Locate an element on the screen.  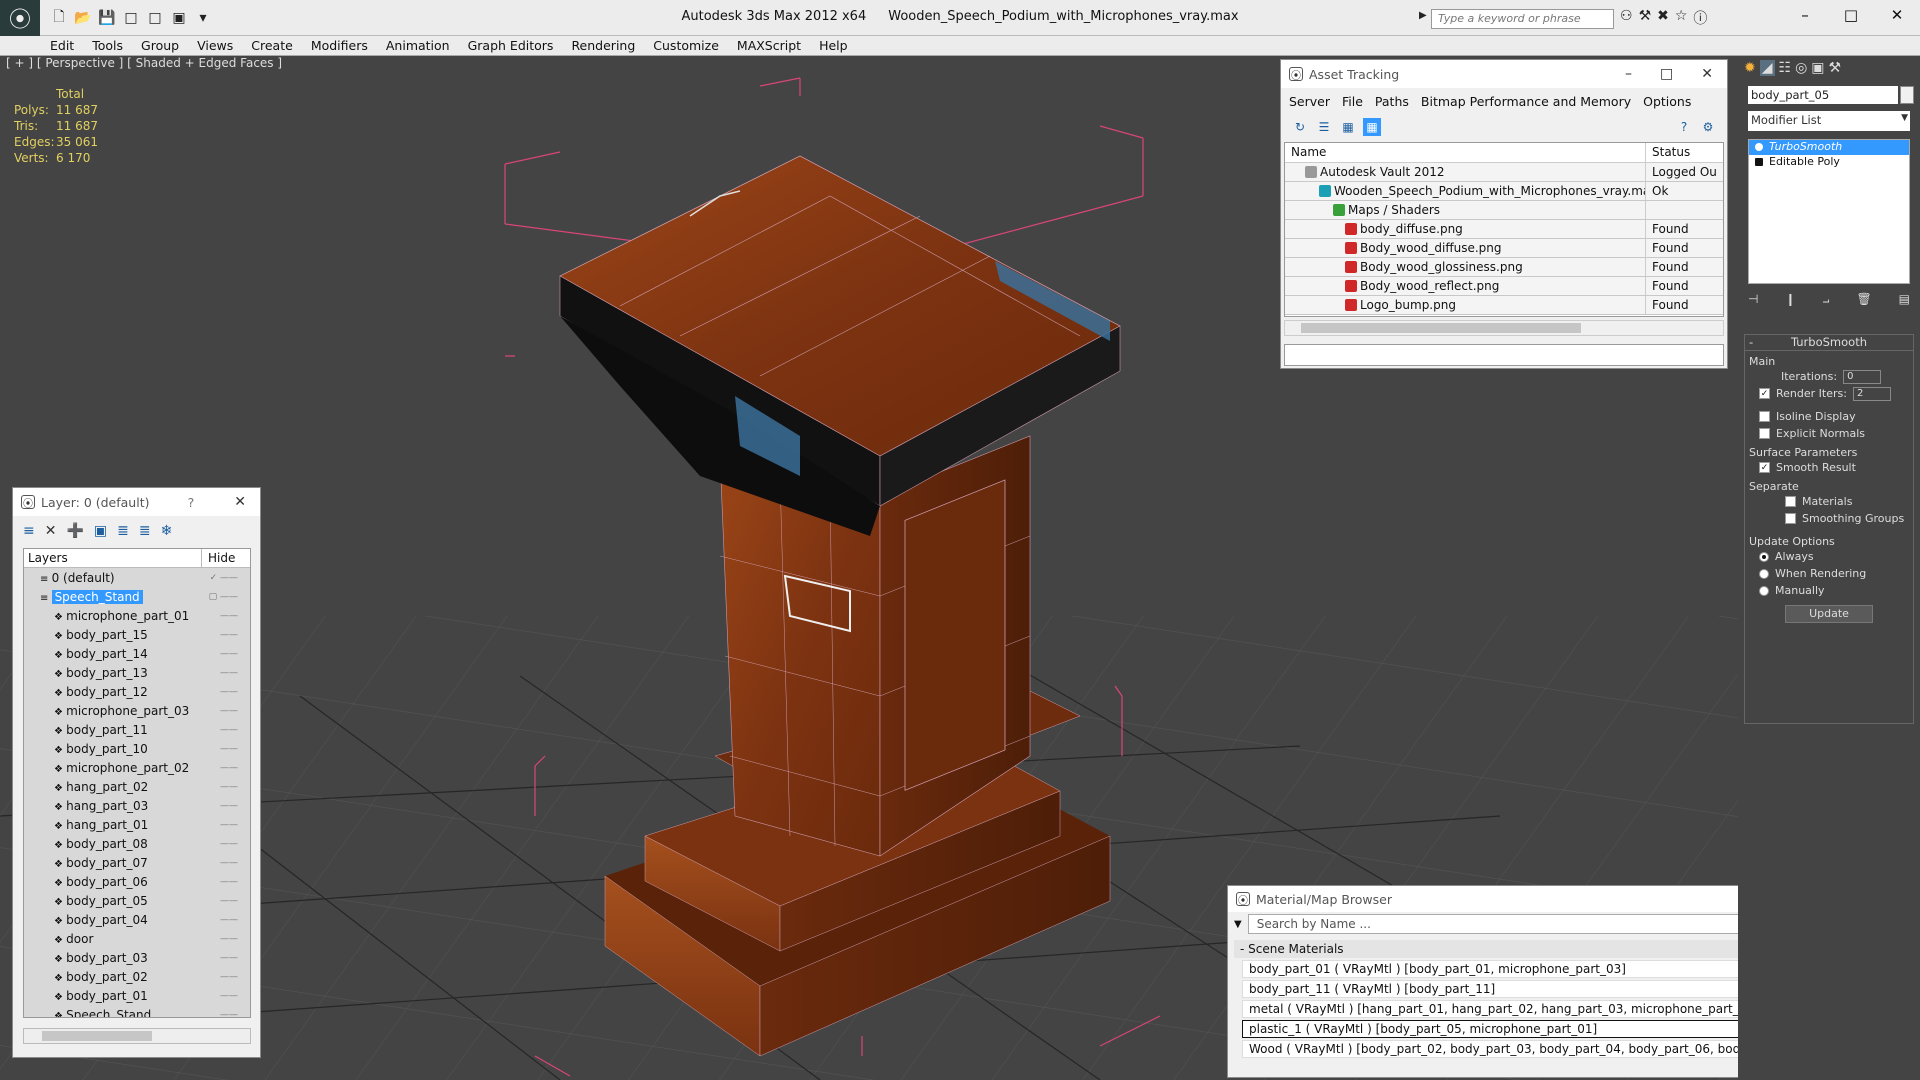
options-dropdown-icon: ▼ is located at coordinates (1238, 924).